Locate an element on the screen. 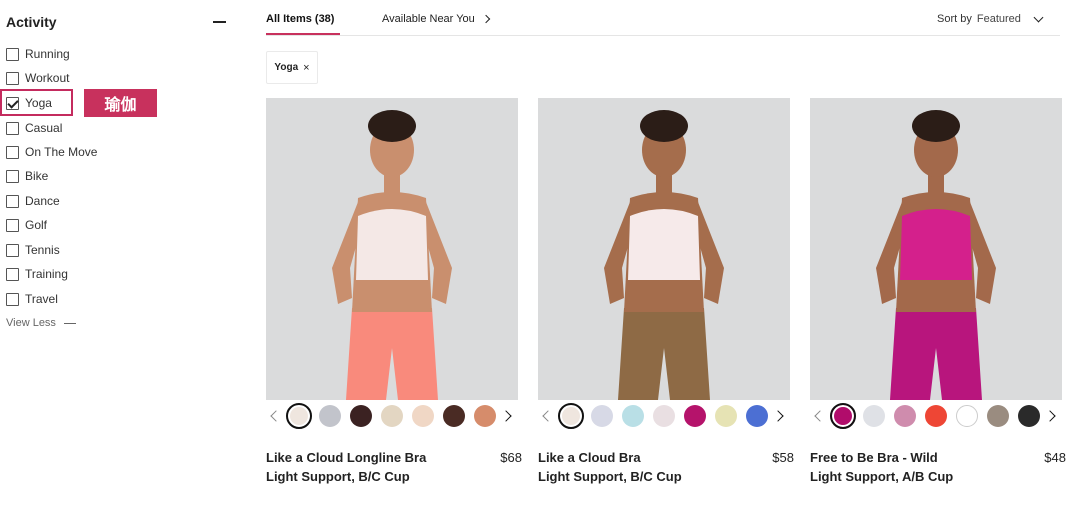 This screenshot has width=1080, height=506. product-price: $68 is located at coordinates (511, 457).